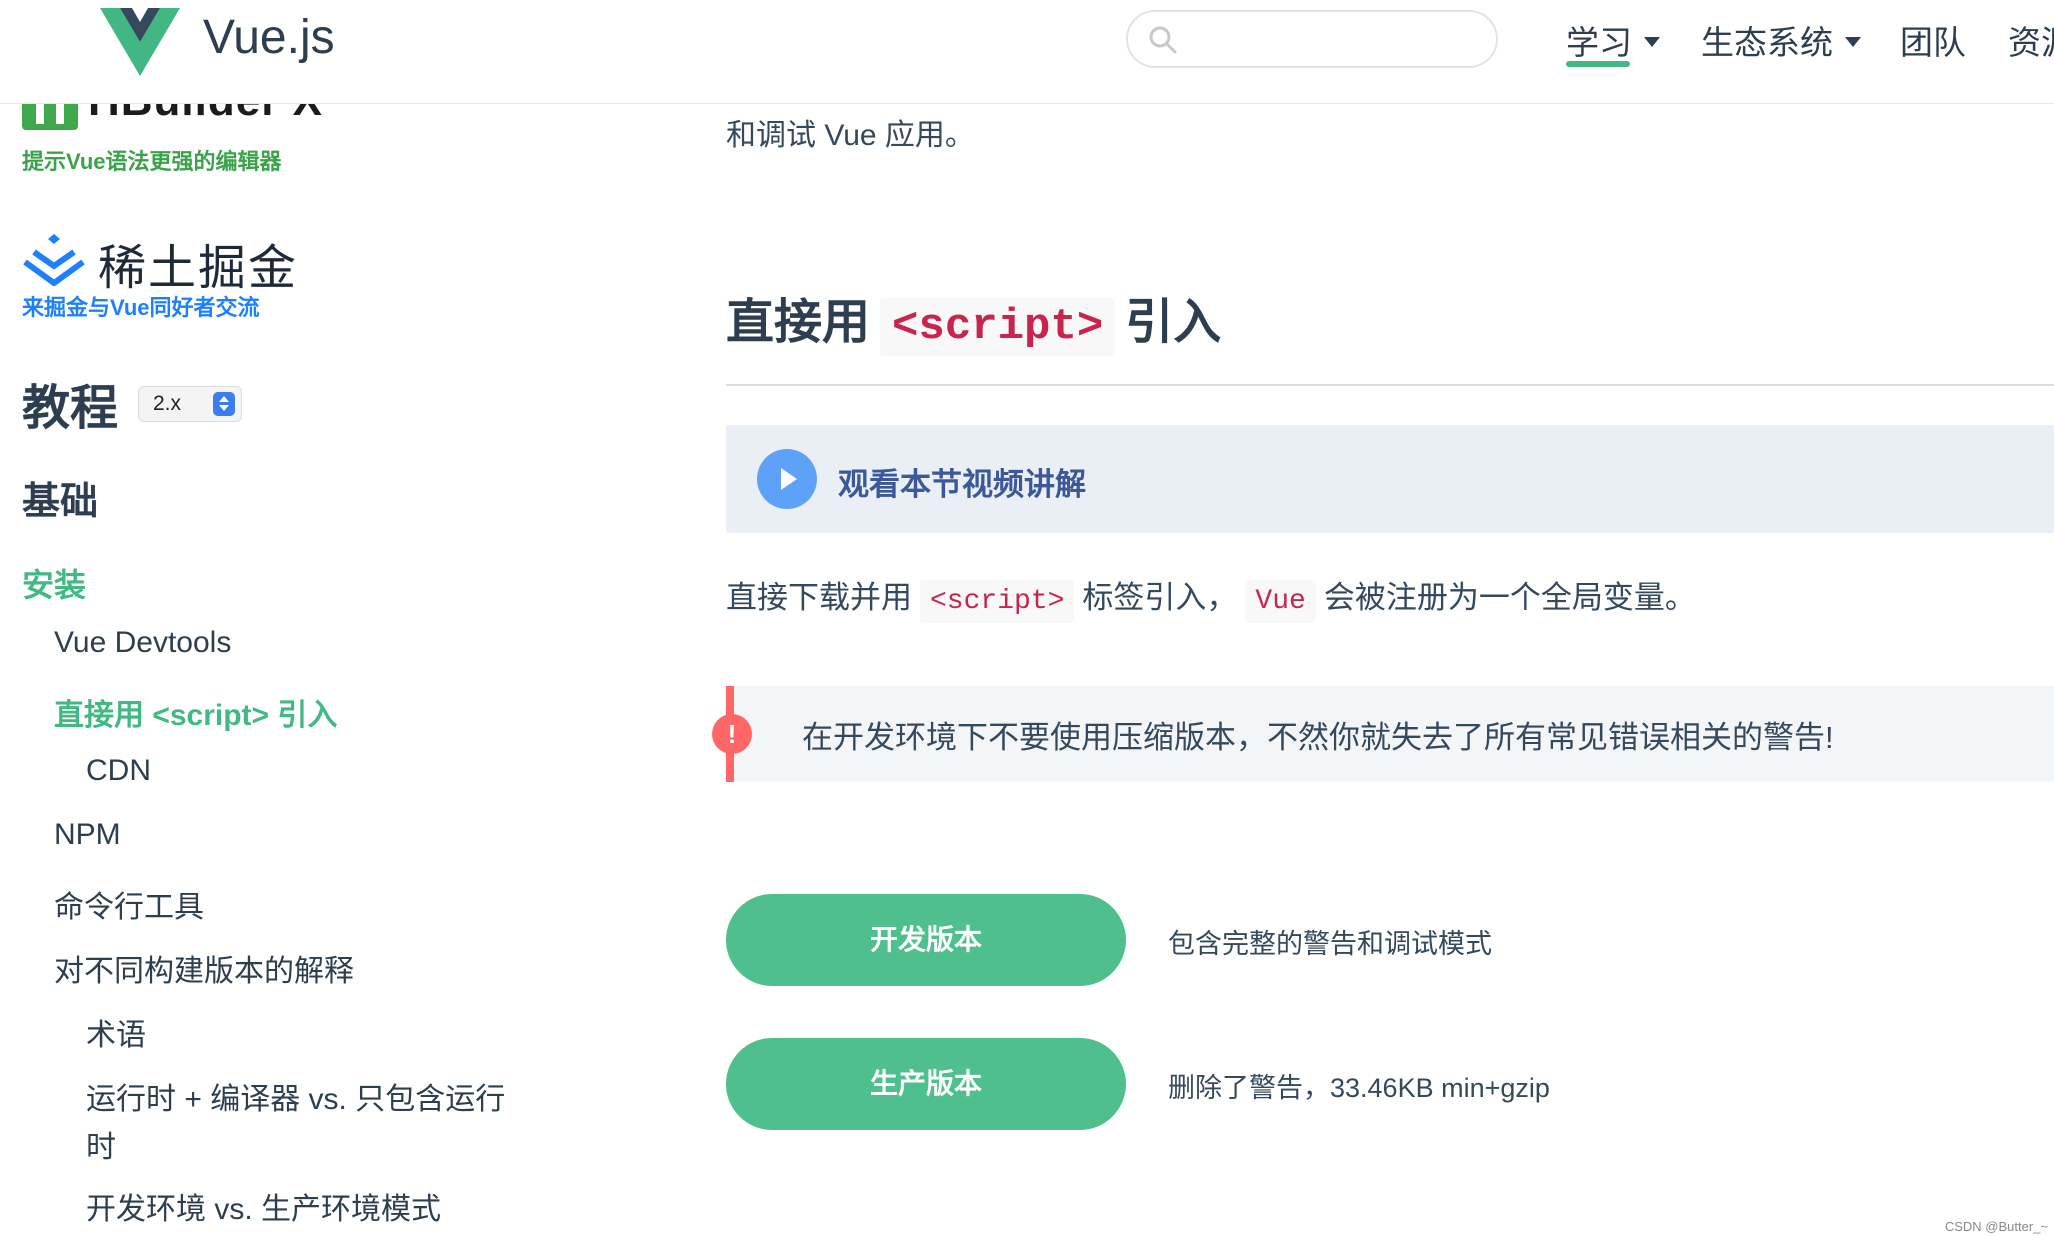  Describe the element at coordinates (269, 37) in the screenshot. I see `site-title: Vue.js` at that location.